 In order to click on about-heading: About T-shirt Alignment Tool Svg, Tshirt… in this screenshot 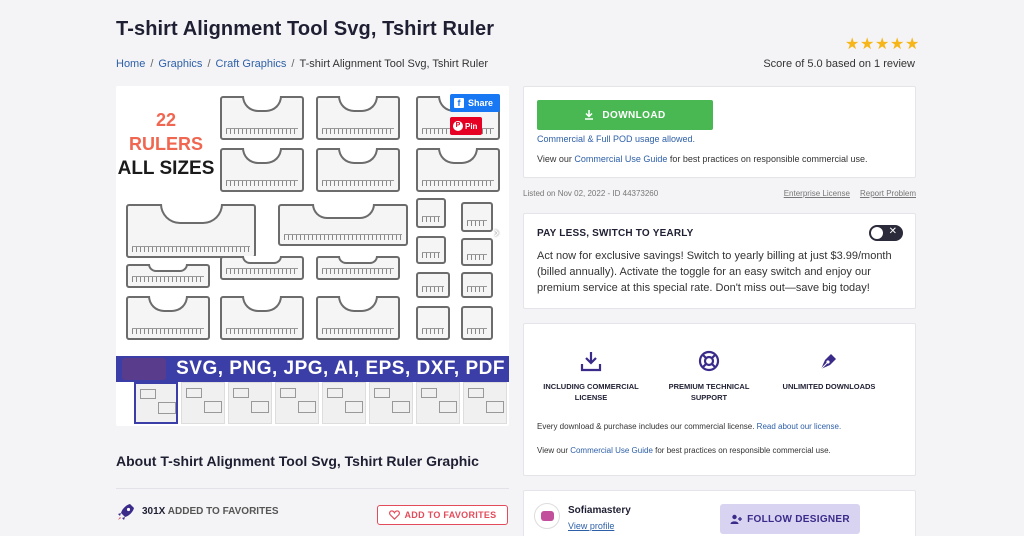, I will do `click(297, 461)`.